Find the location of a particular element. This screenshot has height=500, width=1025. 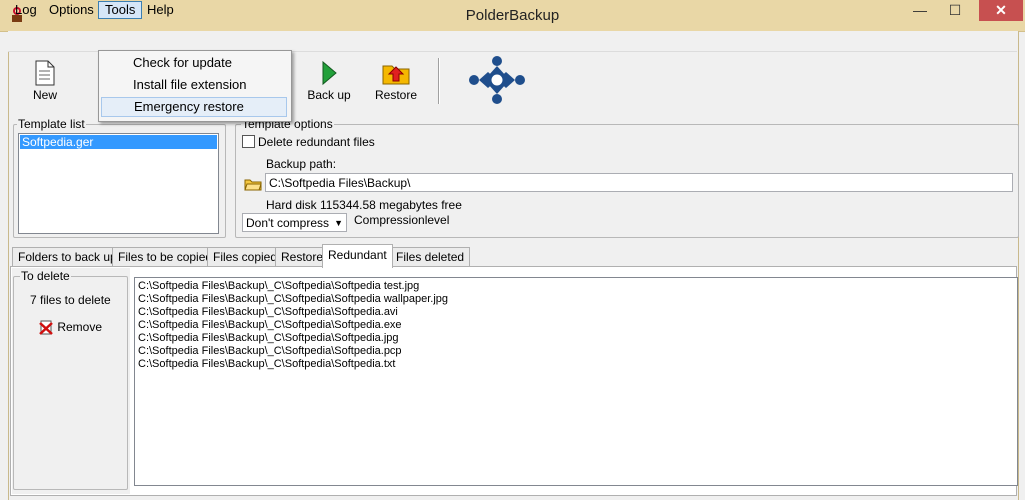

new-label: New is located at coordinates (44, 95).